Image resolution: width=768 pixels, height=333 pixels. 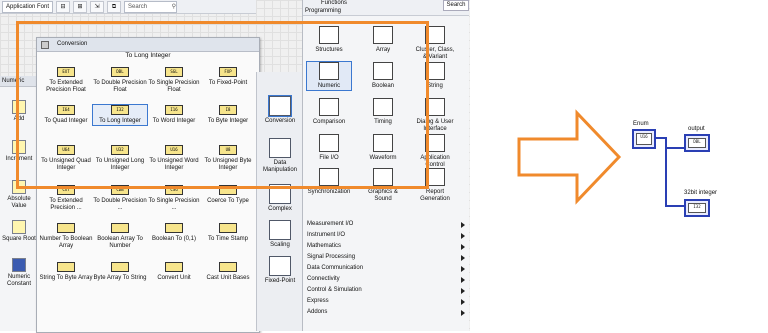 I want to click on submenu-item: Mathematics, so click(x=386, y=246).